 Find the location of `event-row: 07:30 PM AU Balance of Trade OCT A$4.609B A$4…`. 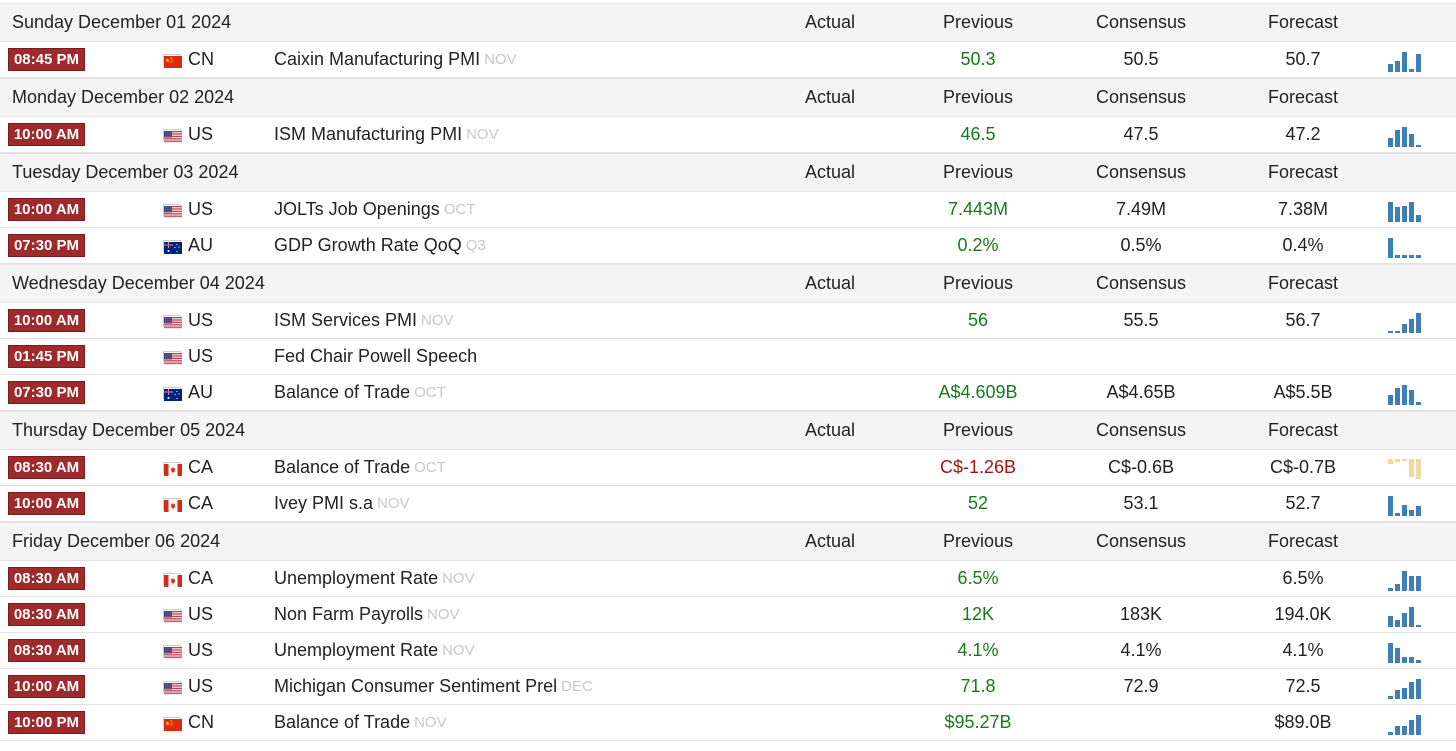

event-row: 07:30 PM AU Balance of Trade OCT A$4.609B A$4… is located at coordinates (728, 393).